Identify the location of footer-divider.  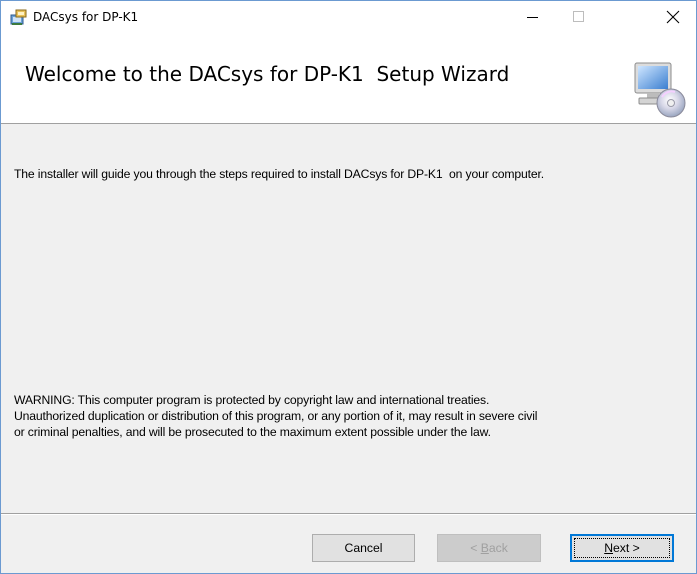
(348, 514).